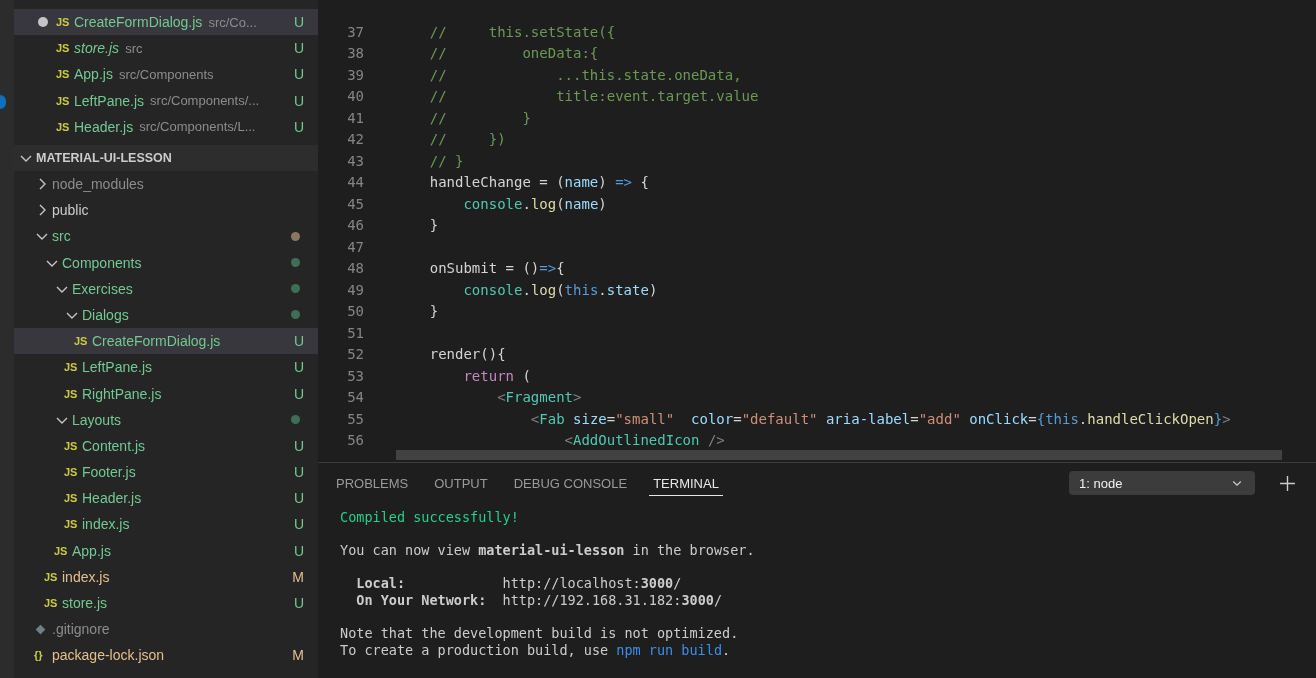 The width and height of the screenshot is (1316, 678). What do you see at coordinates (372, 483) in the screenshot?
I see `panel-tab: PROBLEMS` at bounding box center [372, 483].